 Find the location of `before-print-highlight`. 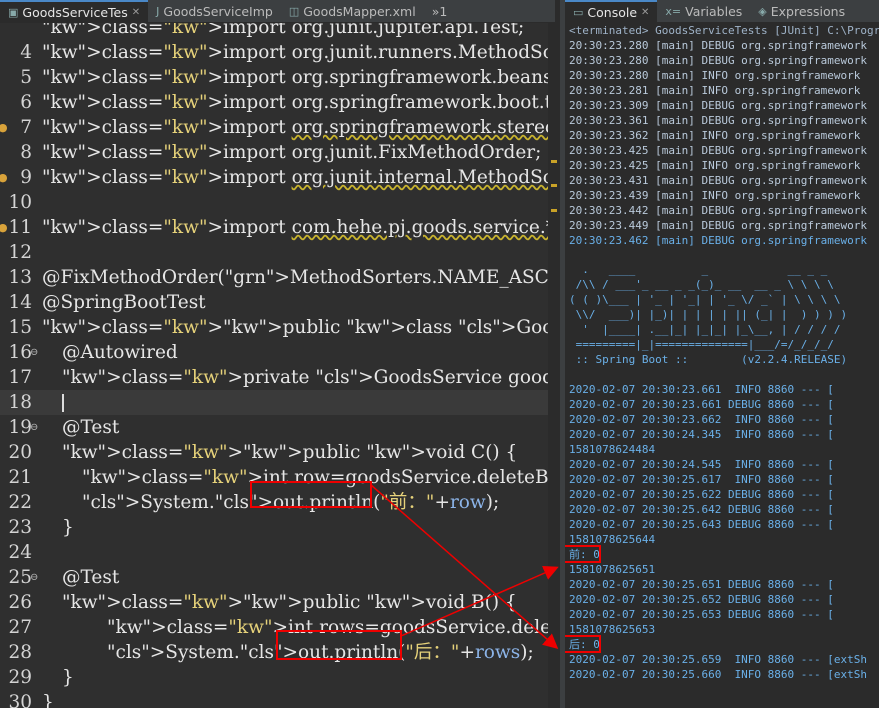

before-print-highlight is located at coordinates (311, 494).